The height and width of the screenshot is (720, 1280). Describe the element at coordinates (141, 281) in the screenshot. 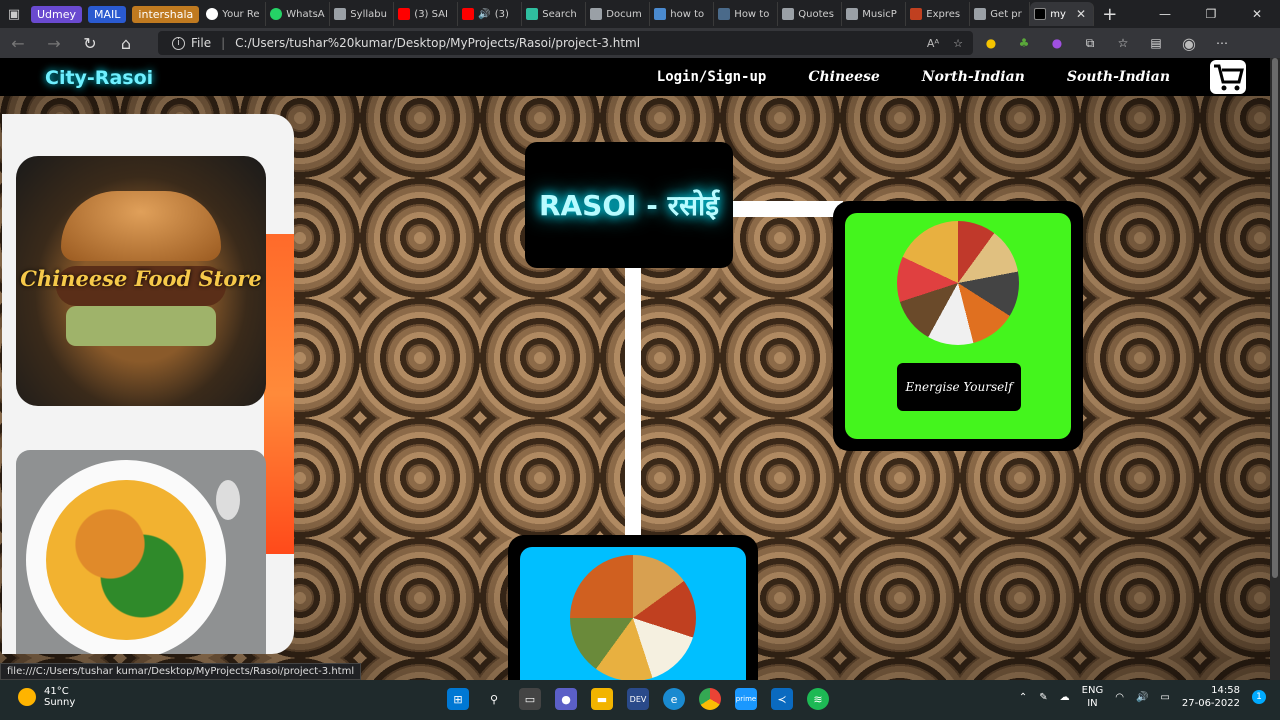

I see `chineese-food-card: Chineese Food Store` at that location.